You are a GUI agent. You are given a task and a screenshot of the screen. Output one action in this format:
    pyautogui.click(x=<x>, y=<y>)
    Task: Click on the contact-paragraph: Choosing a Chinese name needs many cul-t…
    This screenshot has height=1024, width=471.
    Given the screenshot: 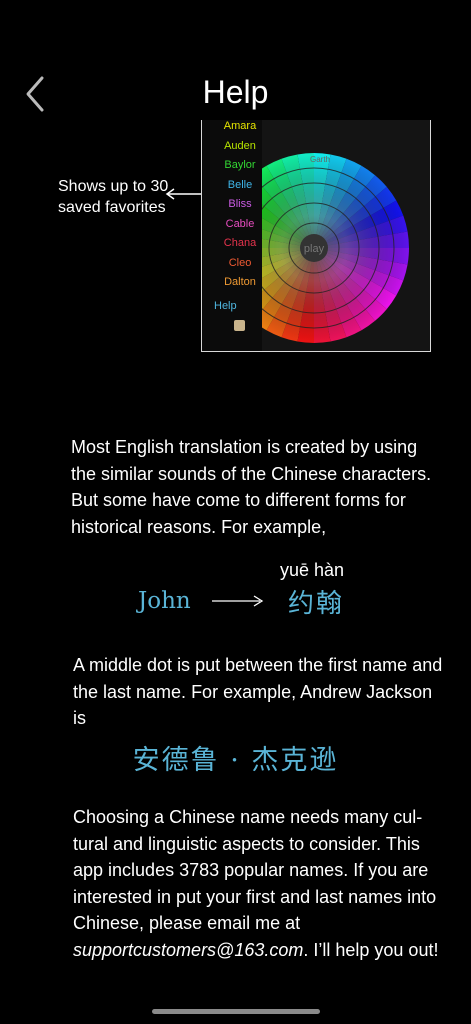 What is the action you would take?
    pyautogui.click(x=263, y=883)
    